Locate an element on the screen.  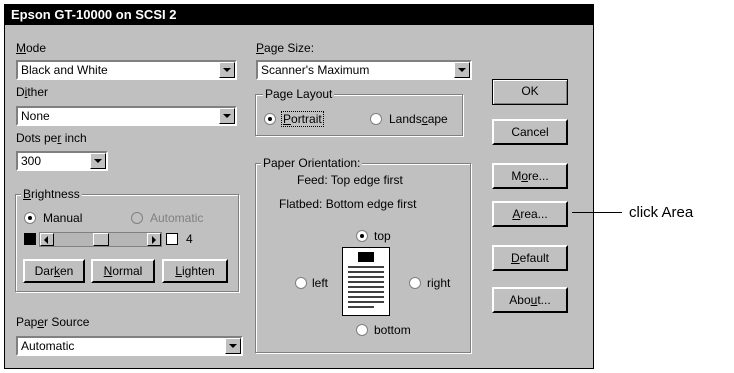
paper-orientation-legend: Paper Orientation: is located at coordinates (312, 163).